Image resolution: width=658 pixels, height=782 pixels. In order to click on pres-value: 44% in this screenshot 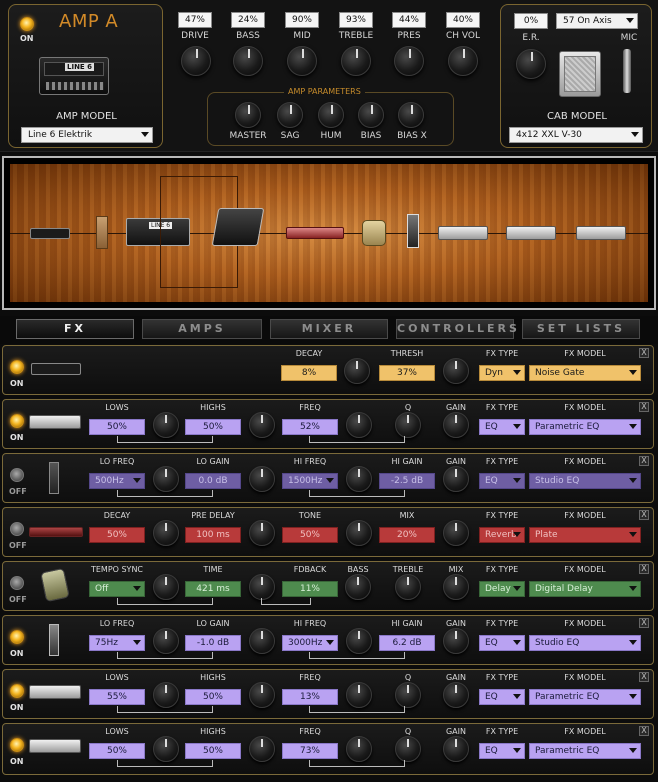, I will do `click(409, 20)`.